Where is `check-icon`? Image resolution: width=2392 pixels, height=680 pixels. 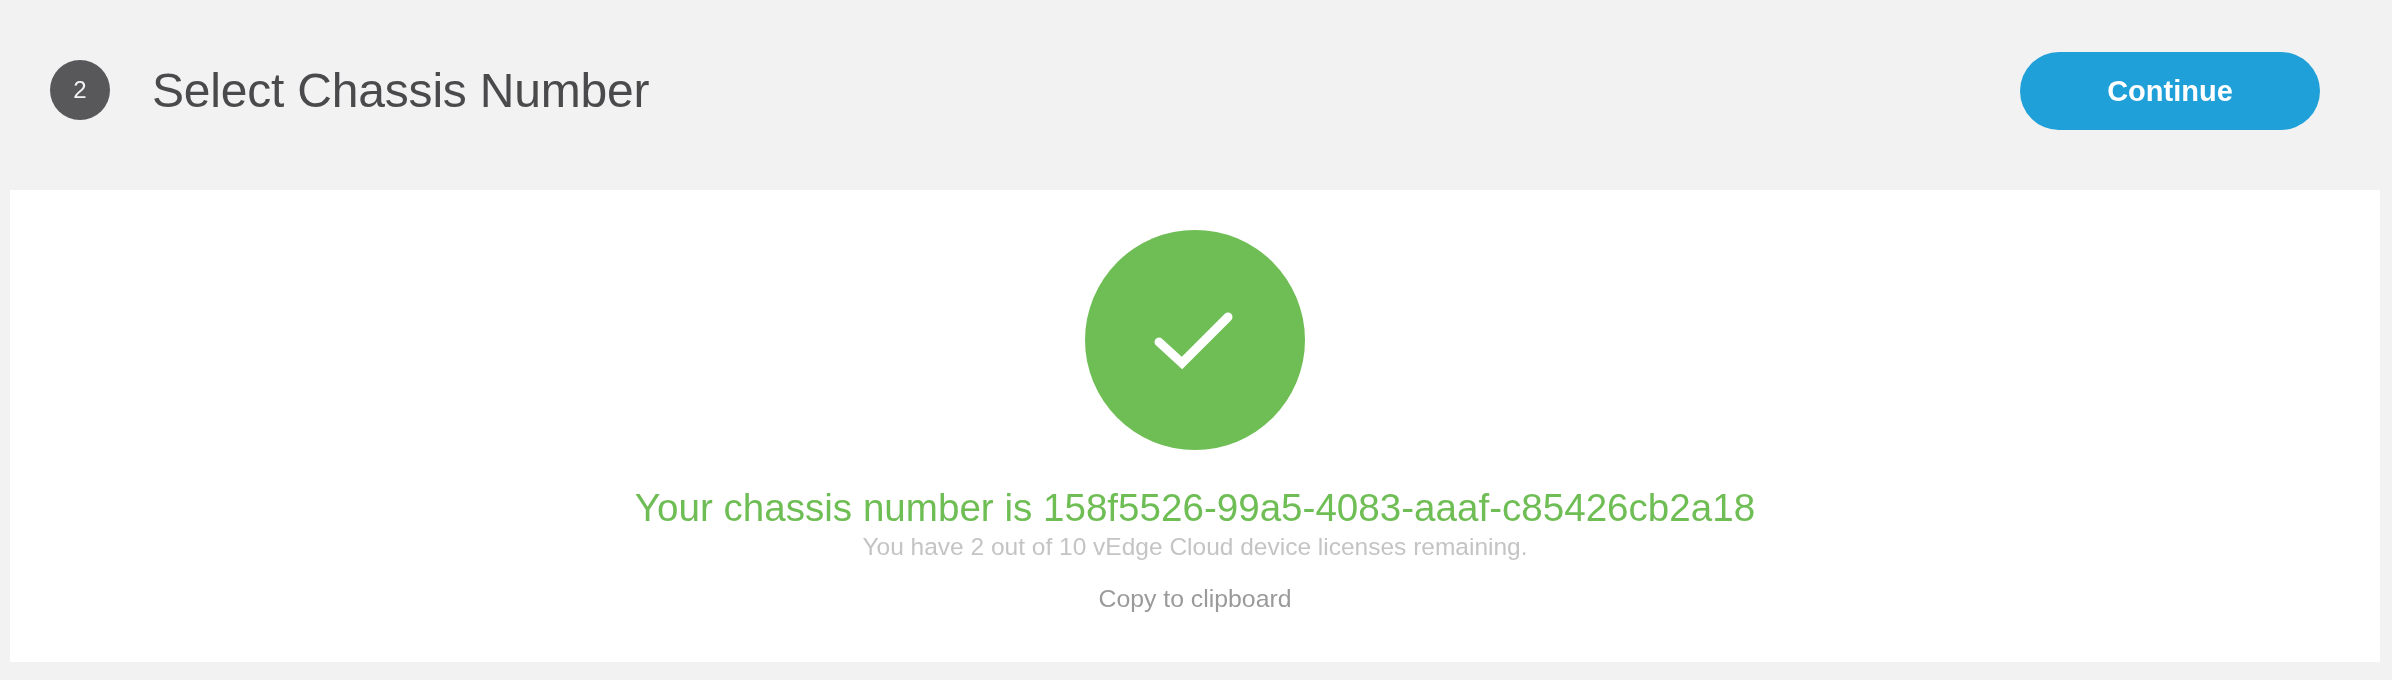
check-icon is located at coordinates (1195, 340).